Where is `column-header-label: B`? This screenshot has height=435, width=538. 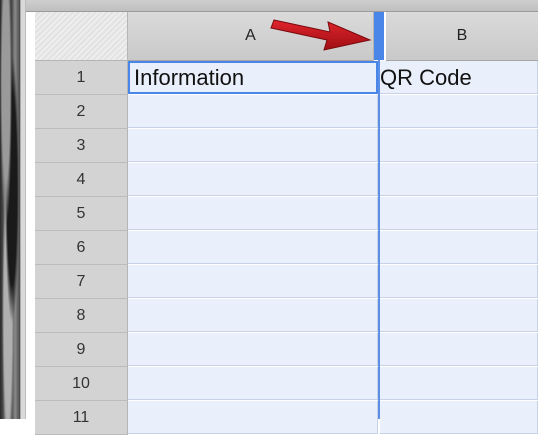
column-header-label: B is located at coordinates (462, 35).